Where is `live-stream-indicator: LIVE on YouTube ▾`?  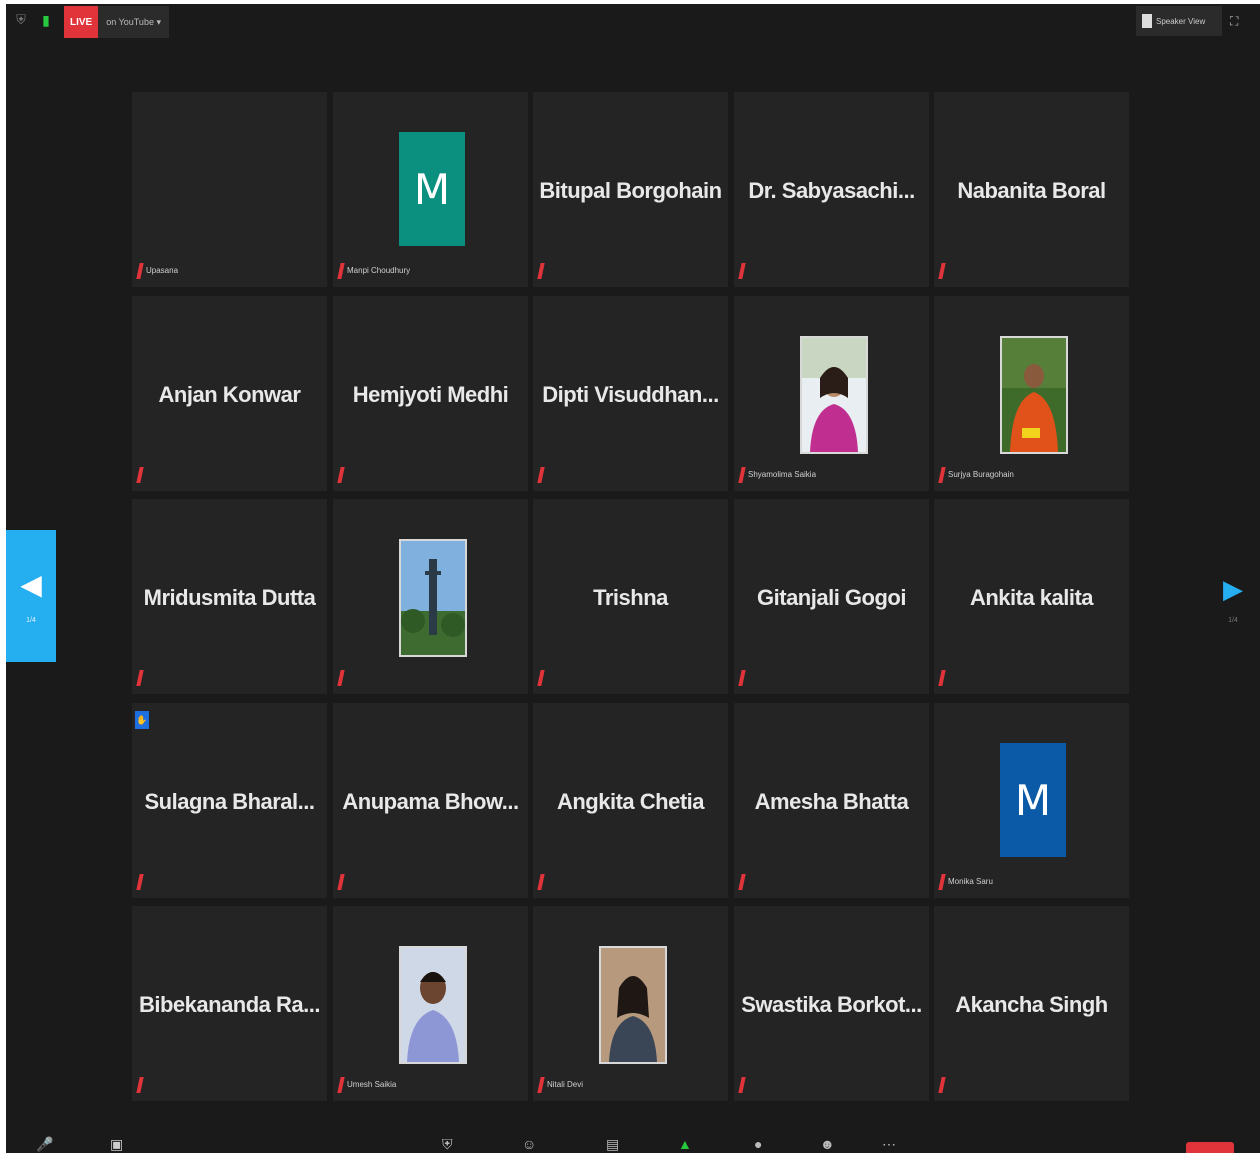
live-stream-indicator: LIVE on YouTube ▾ is located at coordinates (116, 22).